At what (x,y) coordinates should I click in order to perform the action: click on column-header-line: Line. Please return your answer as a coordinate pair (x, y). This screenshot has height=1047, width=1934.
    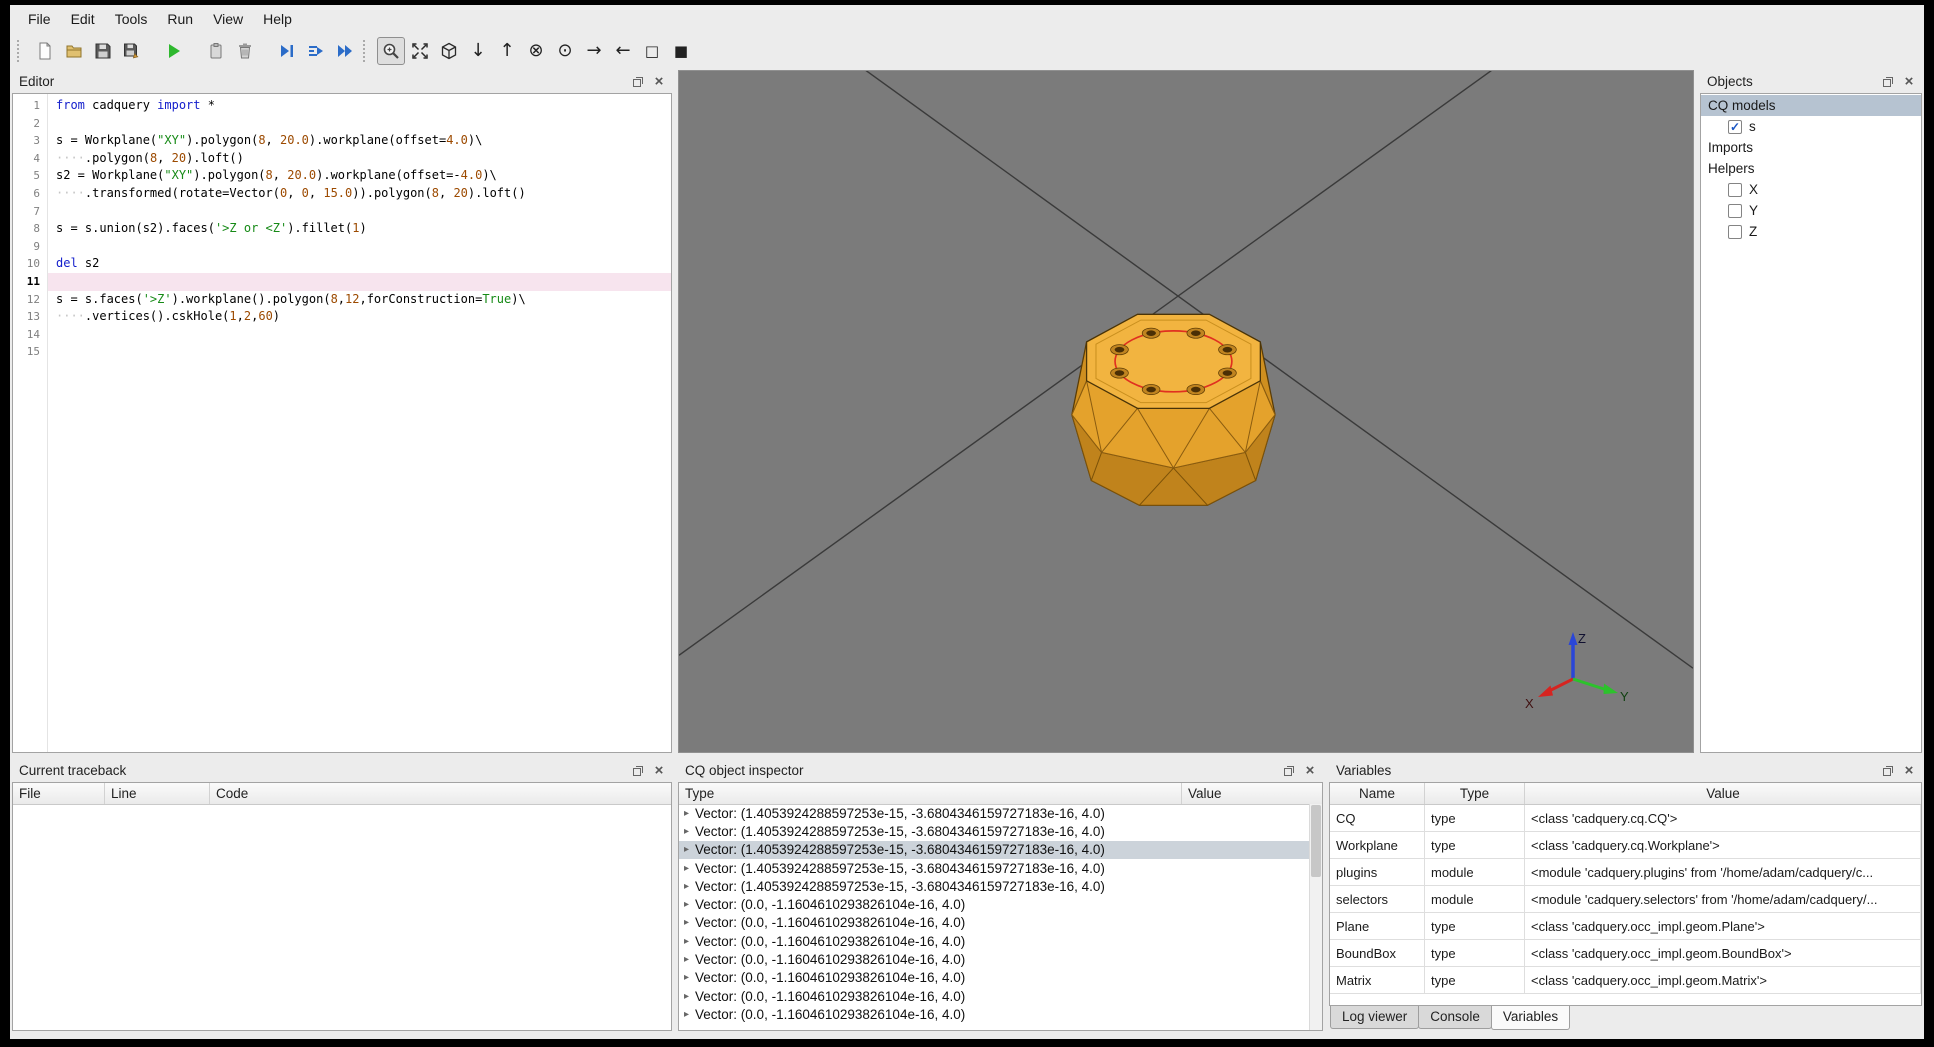
    Looking at the image, I should click on (157, 793).